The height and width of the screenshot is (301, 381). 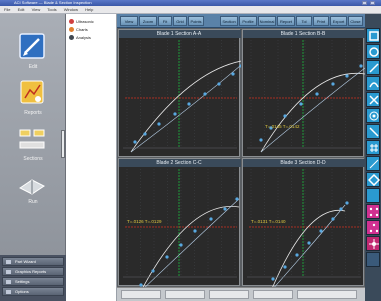 I want to click on slash-tool-button, so click(x=373, y=163).